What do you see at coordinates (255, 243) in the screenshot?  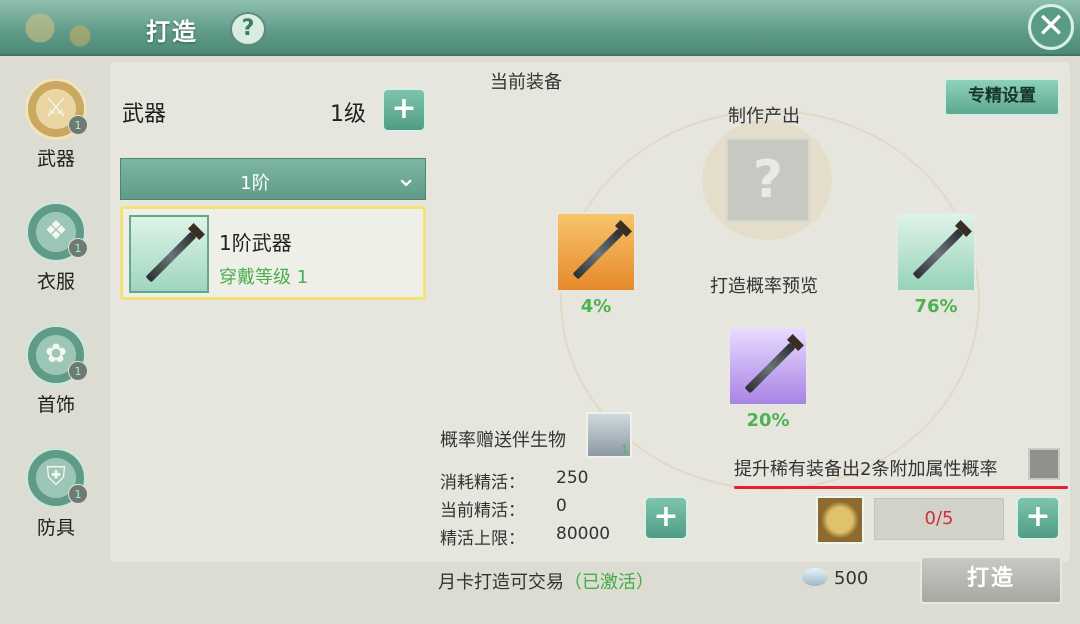 I see `item-name: 1阶武器` at bounding box center [255, 243].